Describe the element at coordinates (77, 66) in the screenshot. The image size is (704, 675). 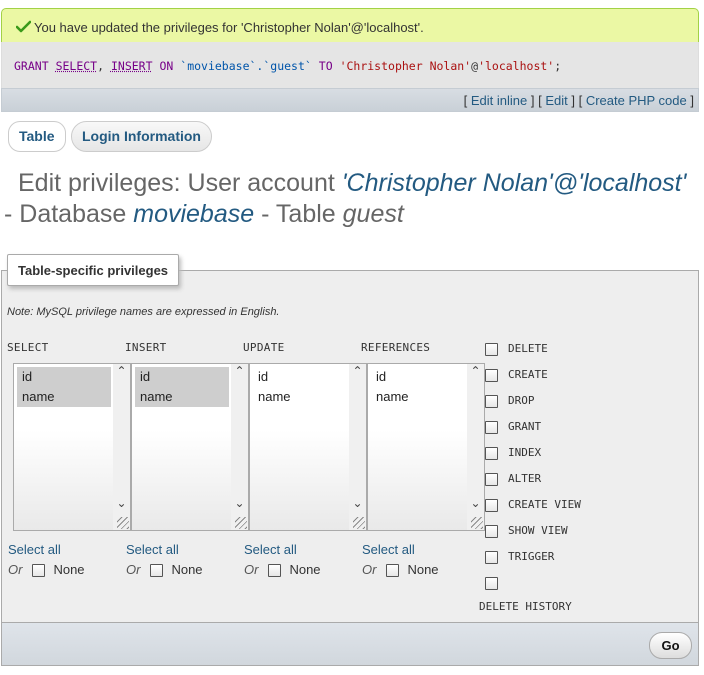
I see `sql-keyword-link: SELECT` at that location.